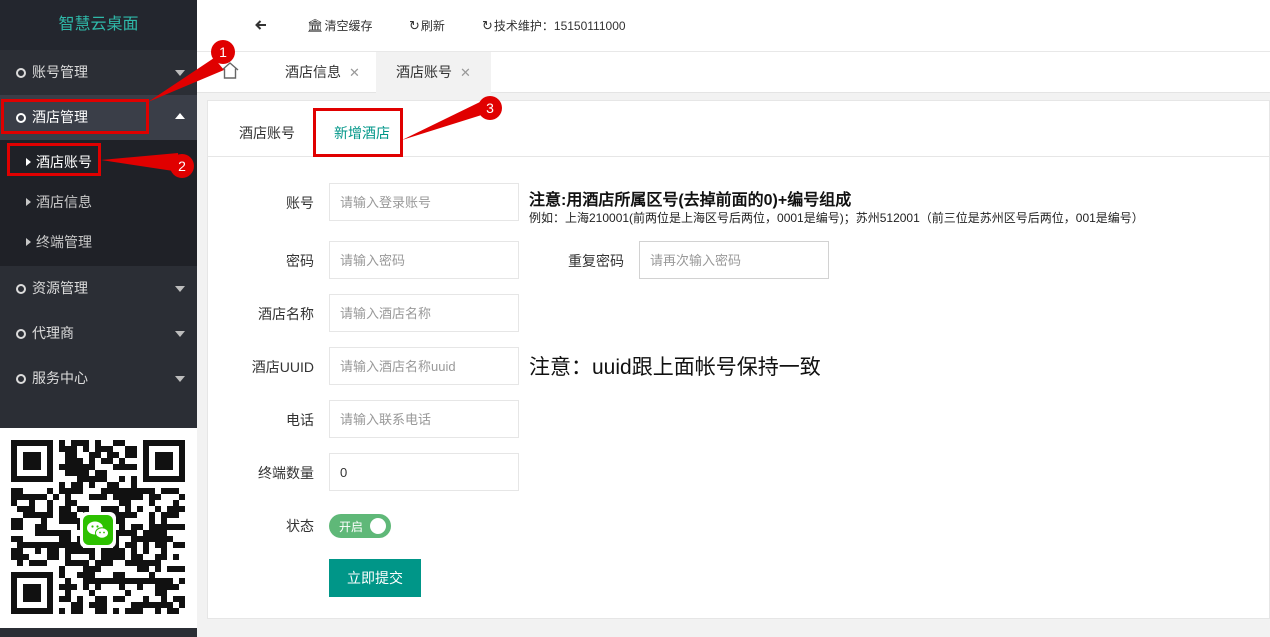 This screenshot has width=1270, height=637. What do you see at coordinates (230, 70) in the screenshot?
I see `home-icon` at bounding box center [230, 70].